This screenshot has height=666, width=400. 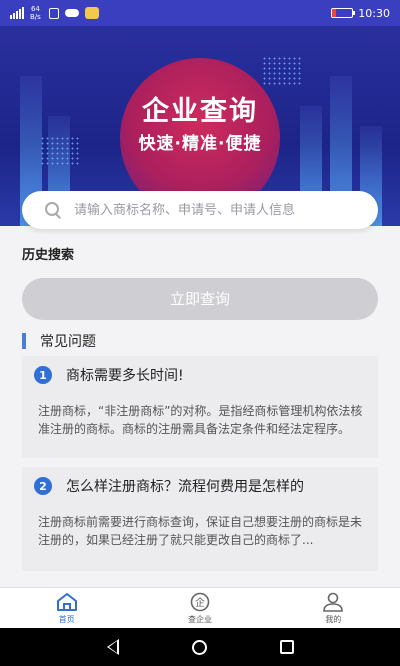 I want to click on faq-heading-text: 常见问题, so click(x=68, y=342).